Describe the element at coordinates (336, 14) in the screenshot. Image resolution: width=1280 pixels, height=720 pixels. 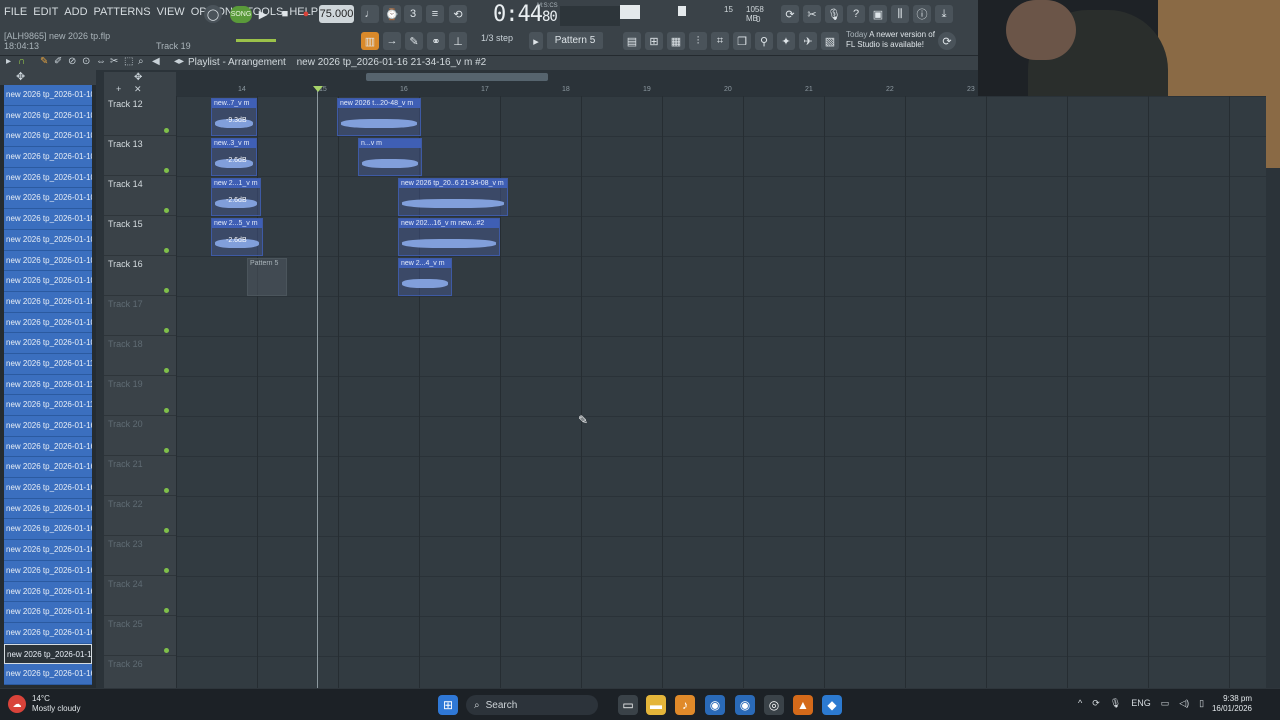
I see `tempo-display: 75.000` at that location.